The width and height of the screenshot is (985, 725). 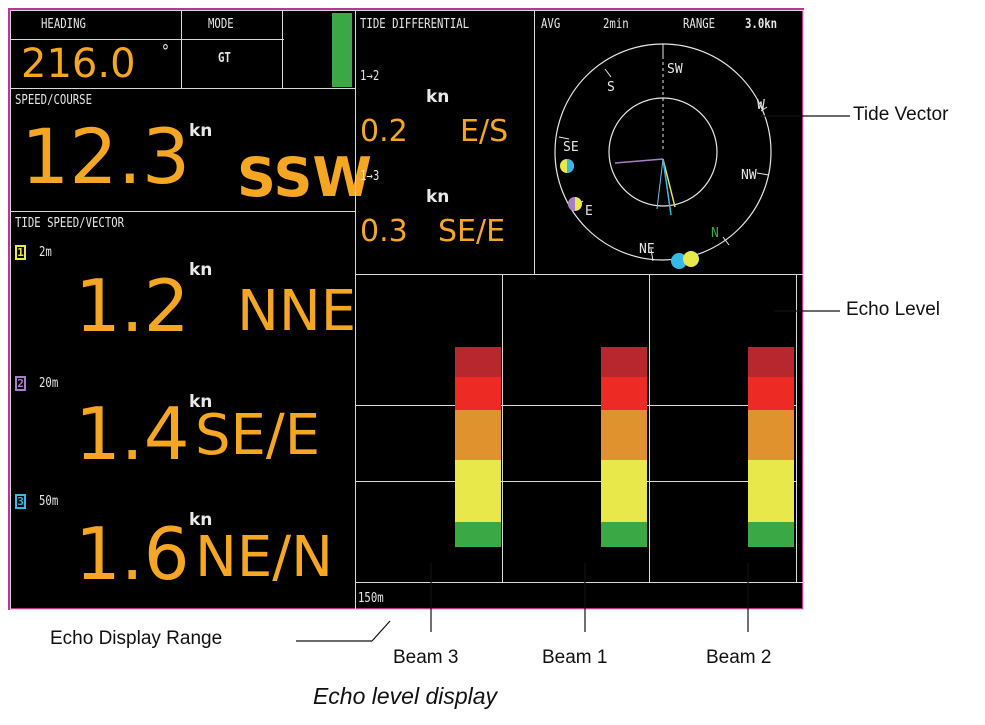 What do you see at coordinates (342, 50) in the screenshot?
I see `status-indicator` at bounding box center [342, 50].